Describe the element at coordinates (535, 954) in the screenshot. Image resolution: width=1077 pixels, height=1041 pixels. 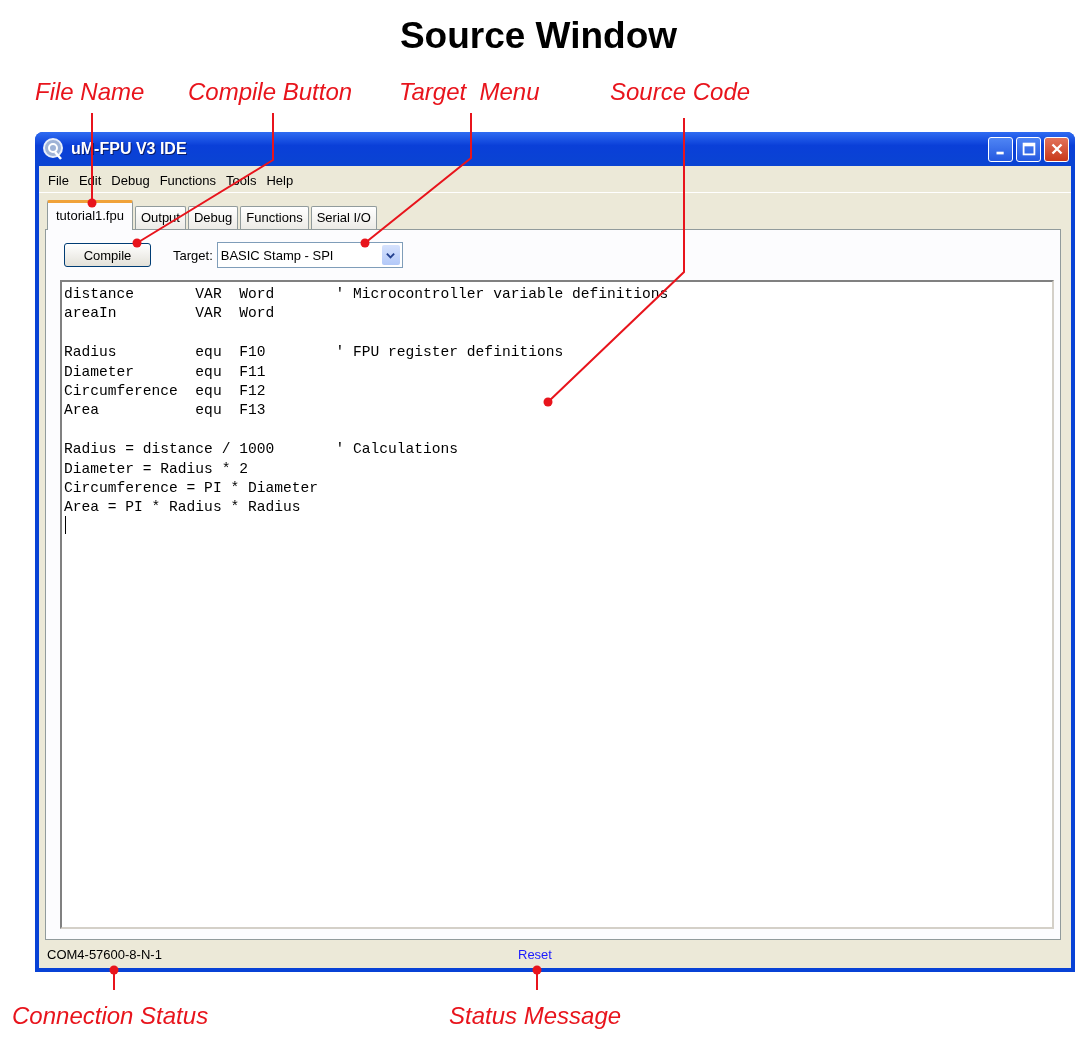
I see `status-message: Reset` at that location.